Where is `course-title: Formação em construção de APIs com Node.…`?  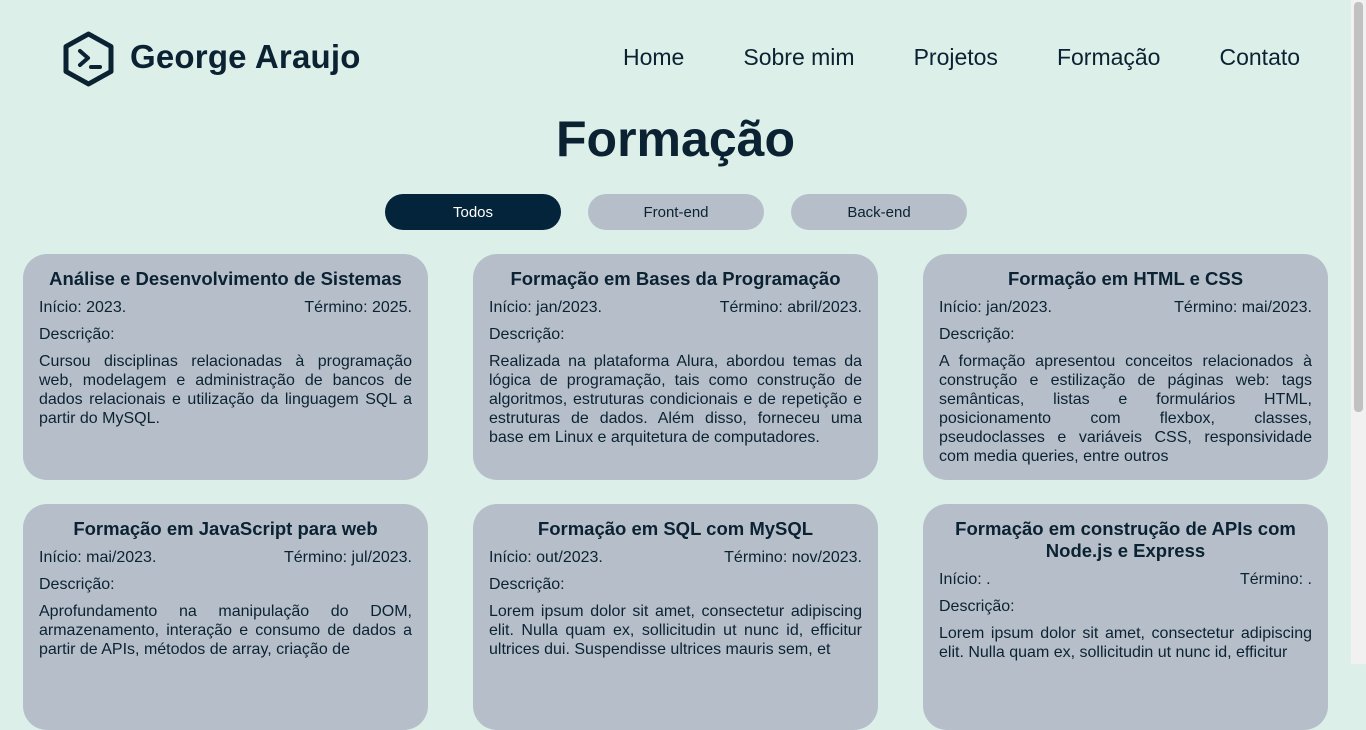 course-title: Formação em construção de APIs com Node.… is located at coordinates (1125, 539).